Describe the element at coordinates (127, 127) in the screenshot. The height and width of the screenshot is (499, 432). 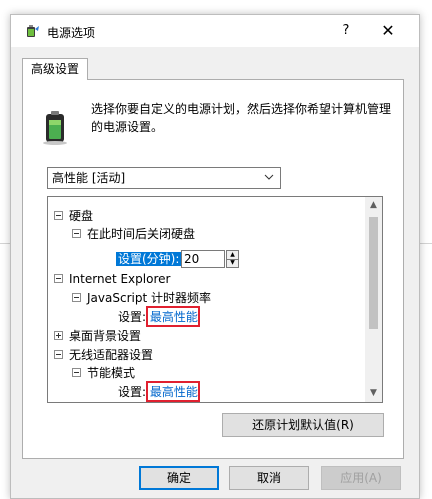
I see `instruction-line-2: 的电源设置。` at that location.